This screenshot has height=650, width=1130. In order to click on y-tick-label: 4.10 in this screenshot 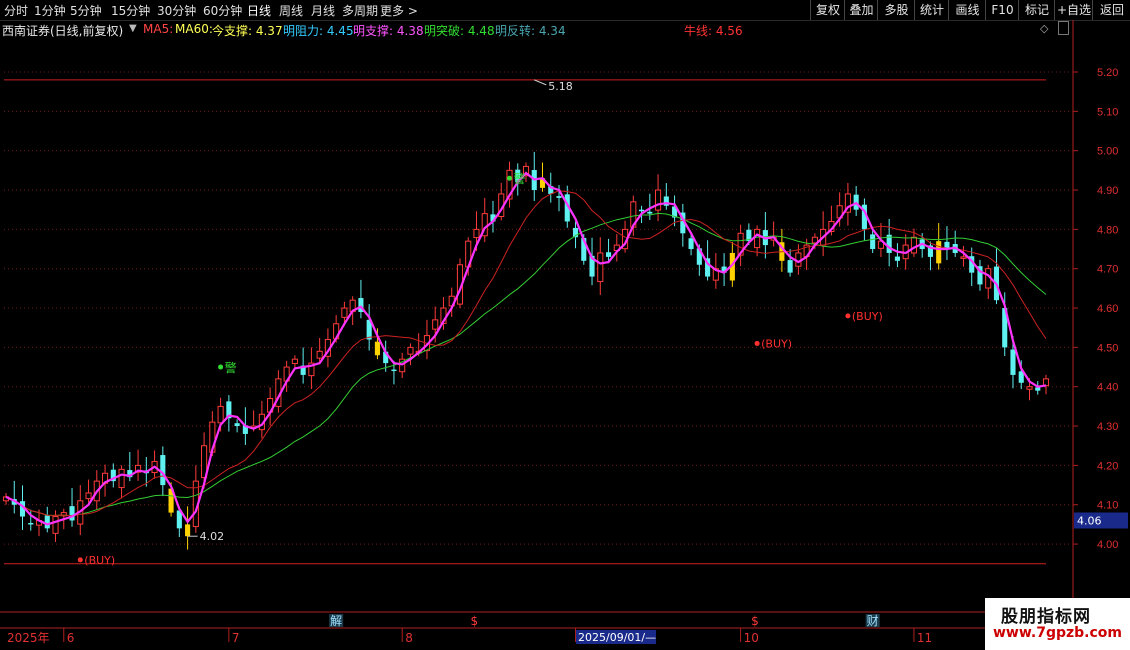, I will do `click(1107, 506)`.